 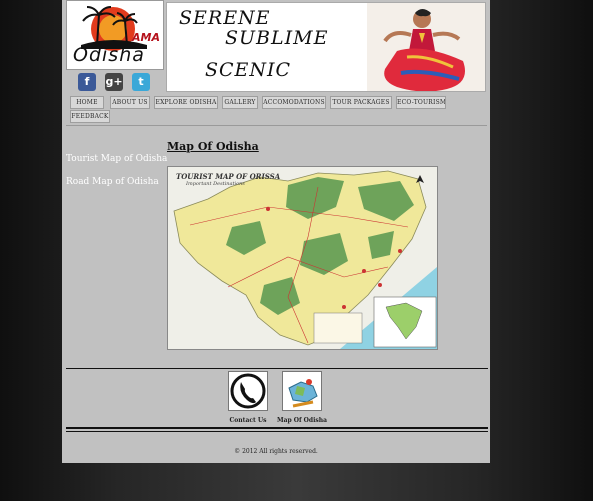 What do you see at coordinates (276, 125) in the screenshot?
I see `nav-divider` at bounding box center [276, 125].